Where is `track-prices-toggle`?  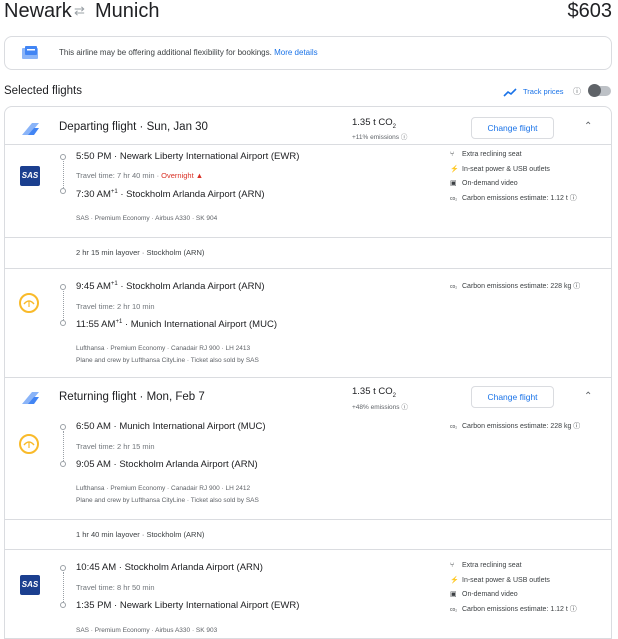 track-prices-toggle is located at coordinates (599, 90).